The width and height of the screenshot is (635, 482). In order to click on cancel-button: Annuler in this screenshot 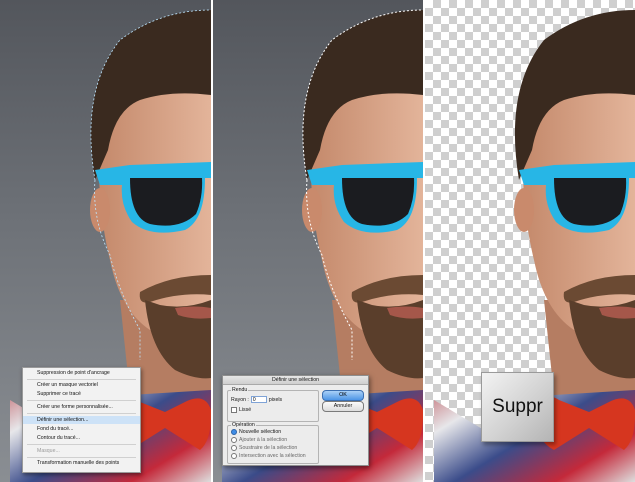, I will do `click(343, 406)`.